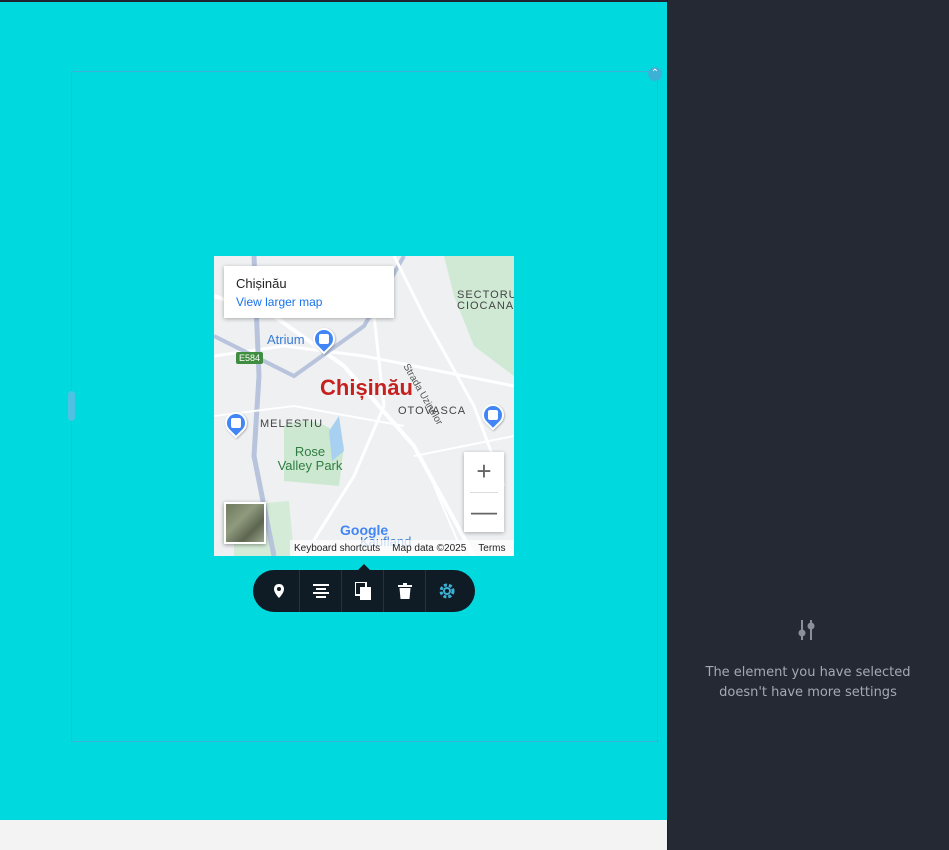 Image resolution: width=949 pixels, height=850 pixels. I want to click on element-toolbar, so click(364, 591).